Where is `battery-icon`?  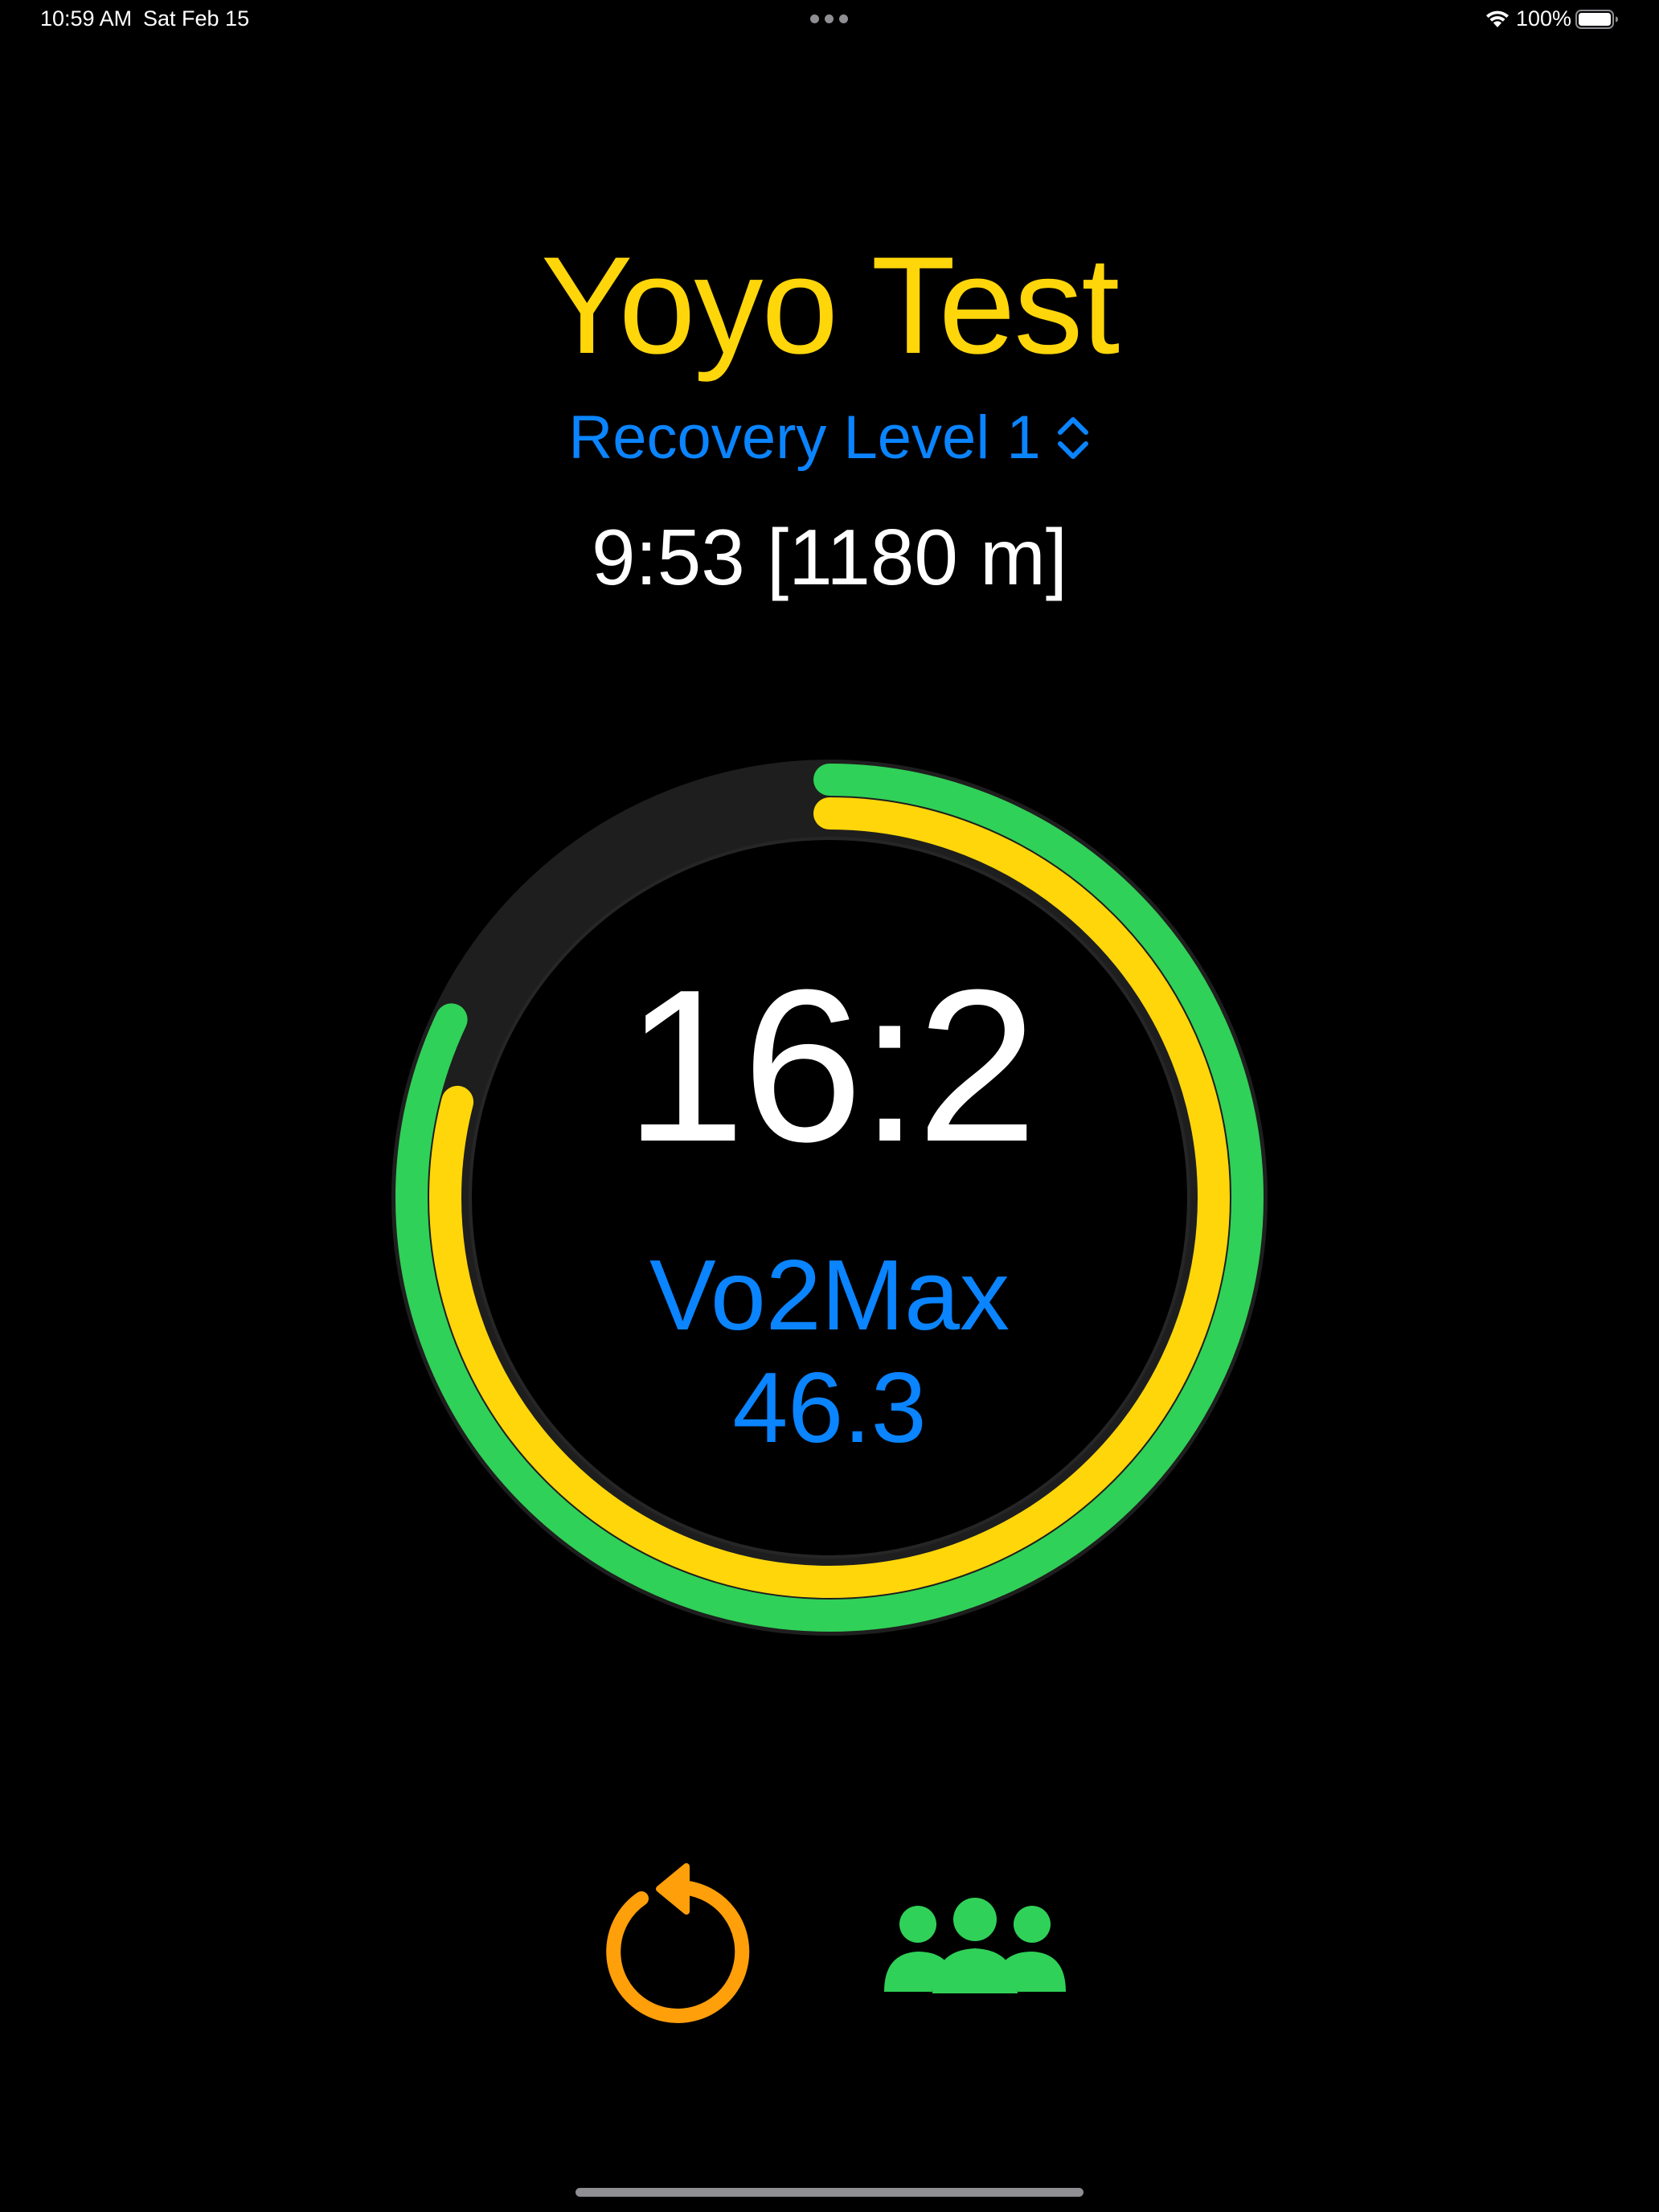 battery-icon is located at coordinates (1596, 19).